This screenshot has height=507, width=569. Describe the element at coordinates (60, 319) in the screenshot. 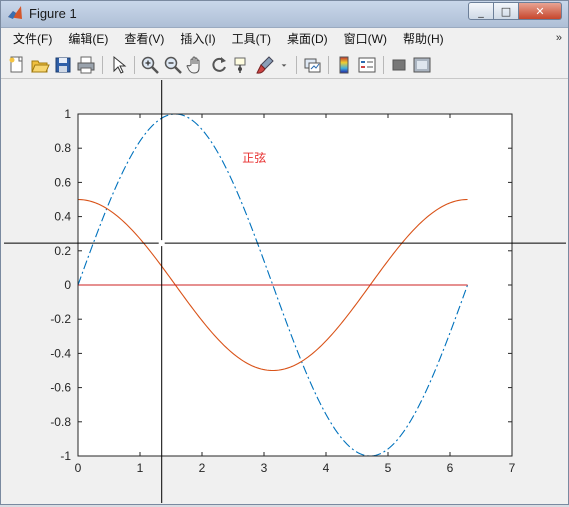

I see `y-tick-label: -0.2` at that location.